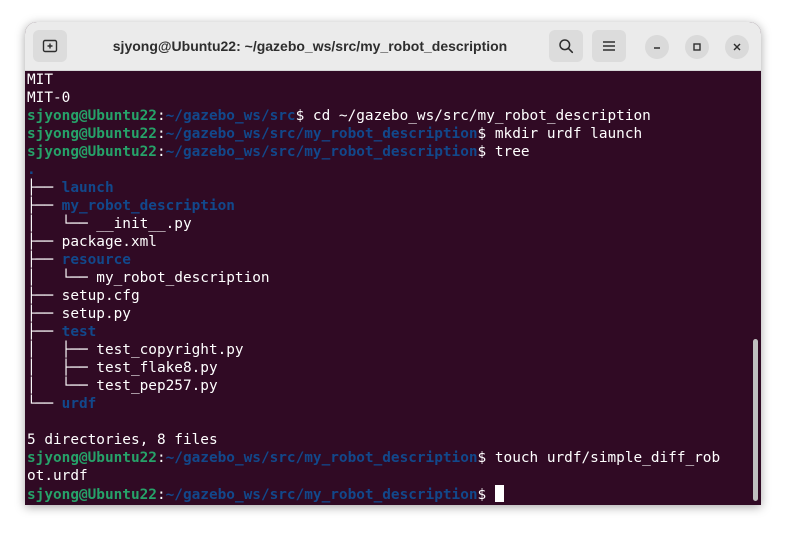 The height and width of the screenshot is (533, 786). What do you see at coordinates (388, 440) in the screenshot?
I see `terminal-line: 5 directories, 8 files` at bounding box center [388, 440].